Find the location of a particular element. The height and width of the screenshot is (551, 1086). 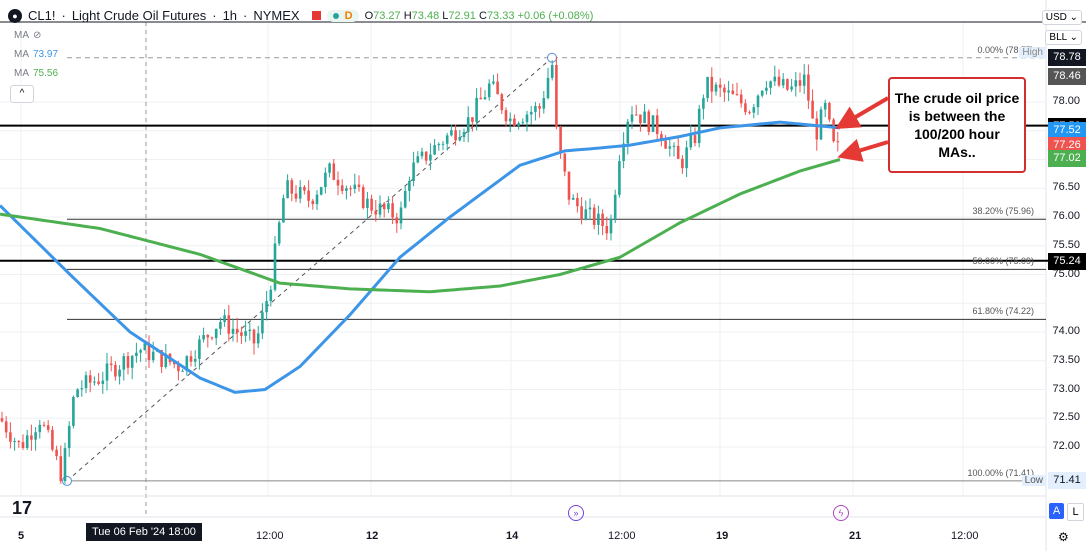

time-tick: 12 is located at coordinates (372, 536).